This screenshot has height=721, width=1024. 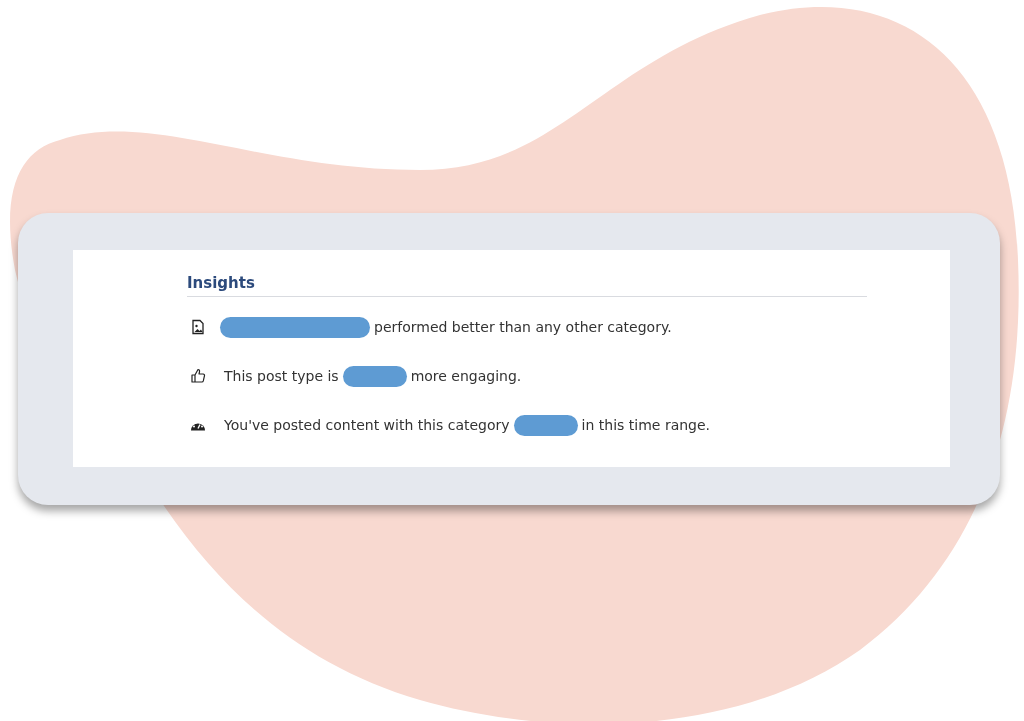 I want to click on insight-text: more engaging., so click(x=466, y=376).